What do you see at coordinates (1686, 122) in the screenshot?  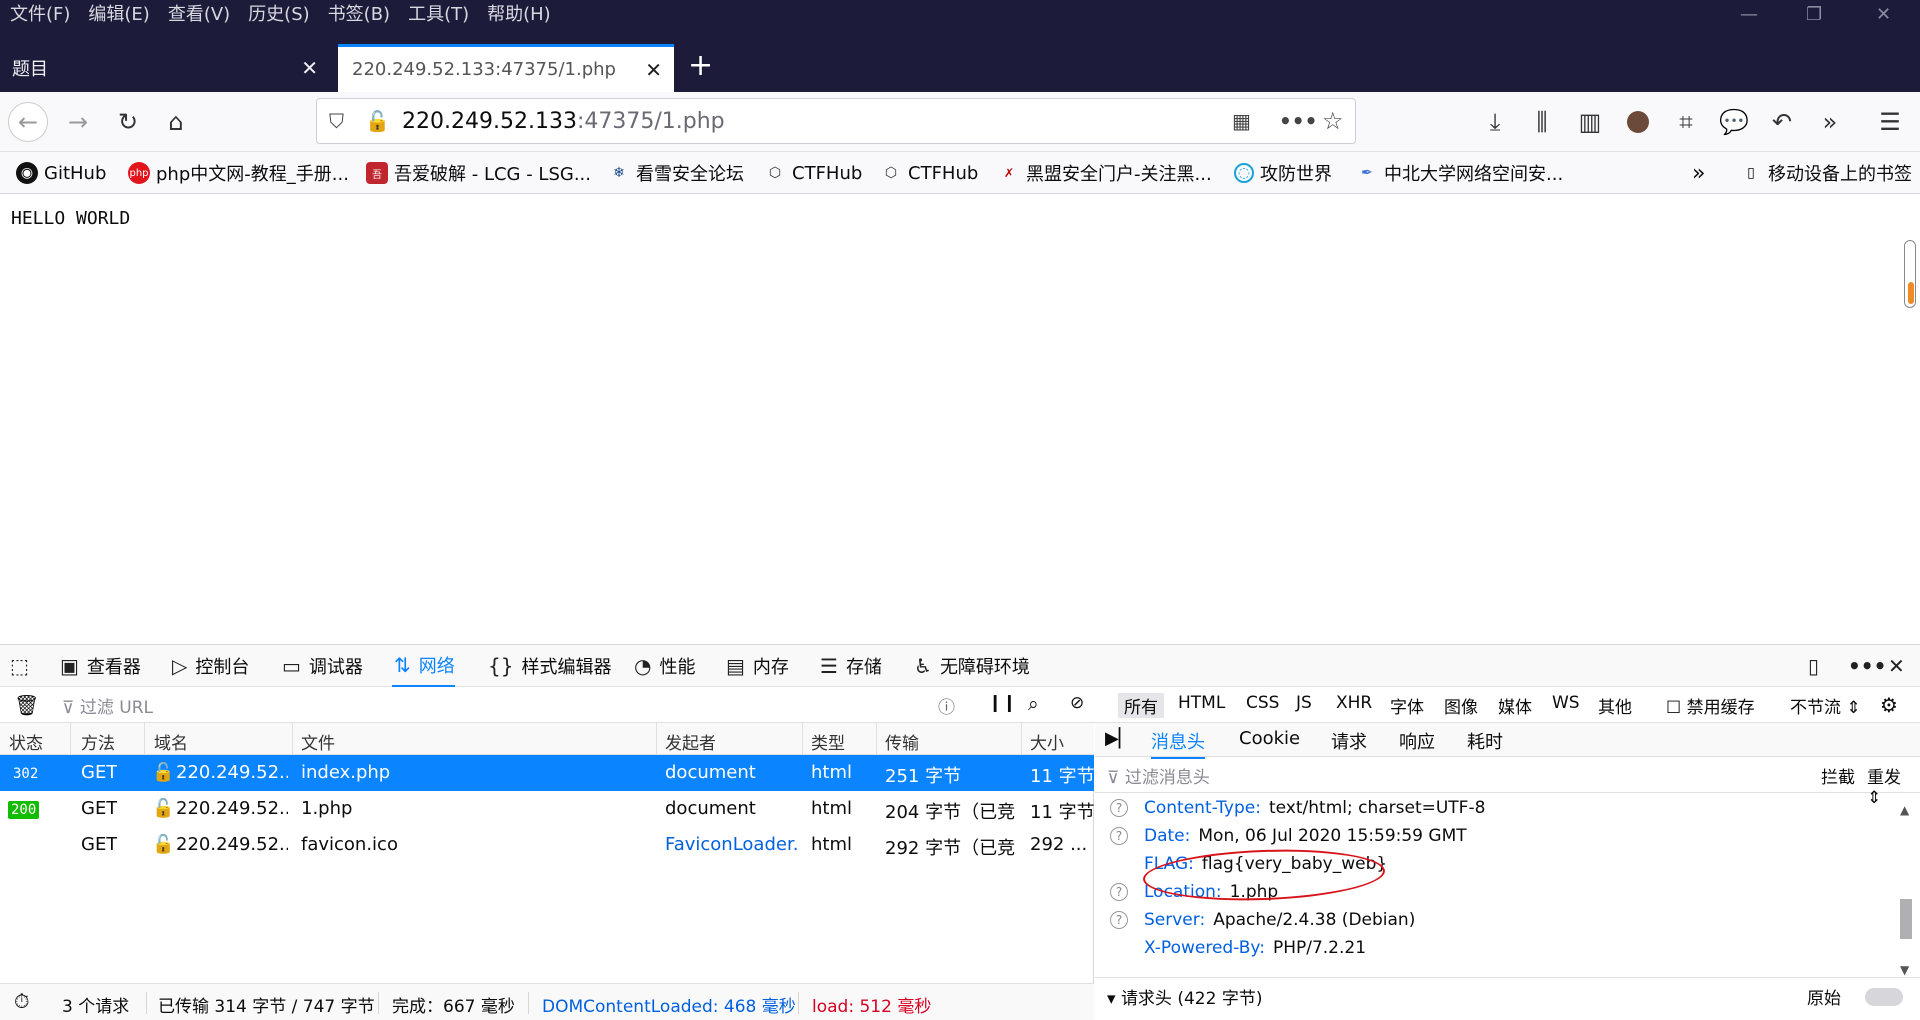 I see `crop-icon: ⌗` at bounding box center [1686, 122].